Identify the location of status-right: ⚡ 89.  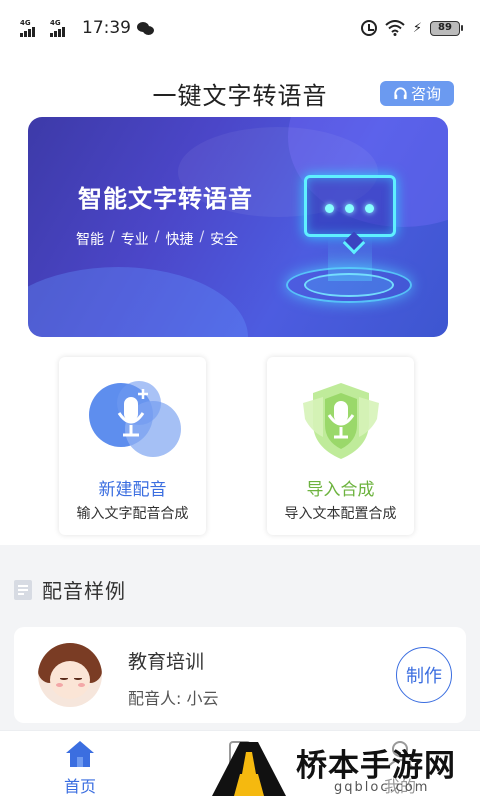
(411, 28).